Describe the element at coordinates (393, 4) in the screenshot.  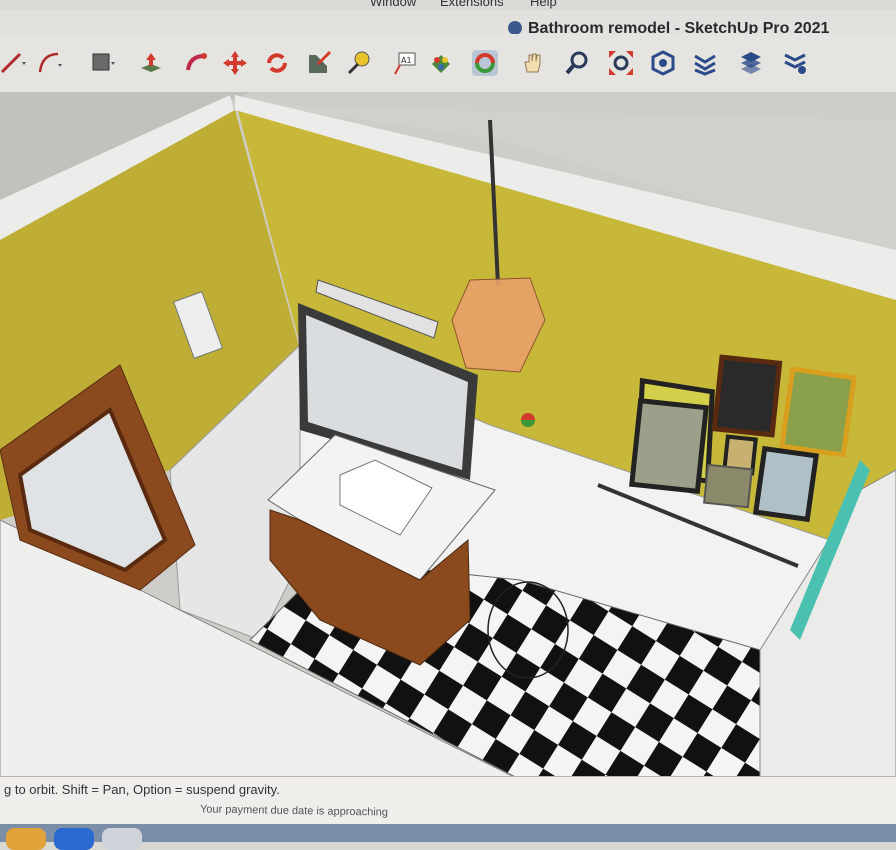
I see `menu-window: Window` at that location.